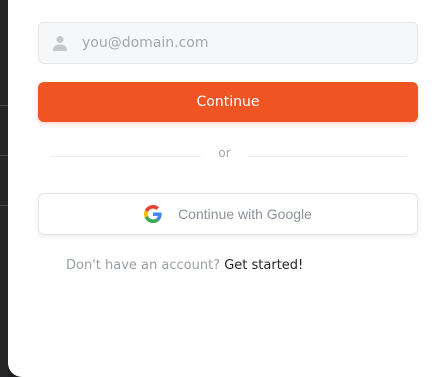 This screenshot has height=377, width=443. Describe the element at coordinates (232, 43) in the screenshot. I see `email-input` at that location.